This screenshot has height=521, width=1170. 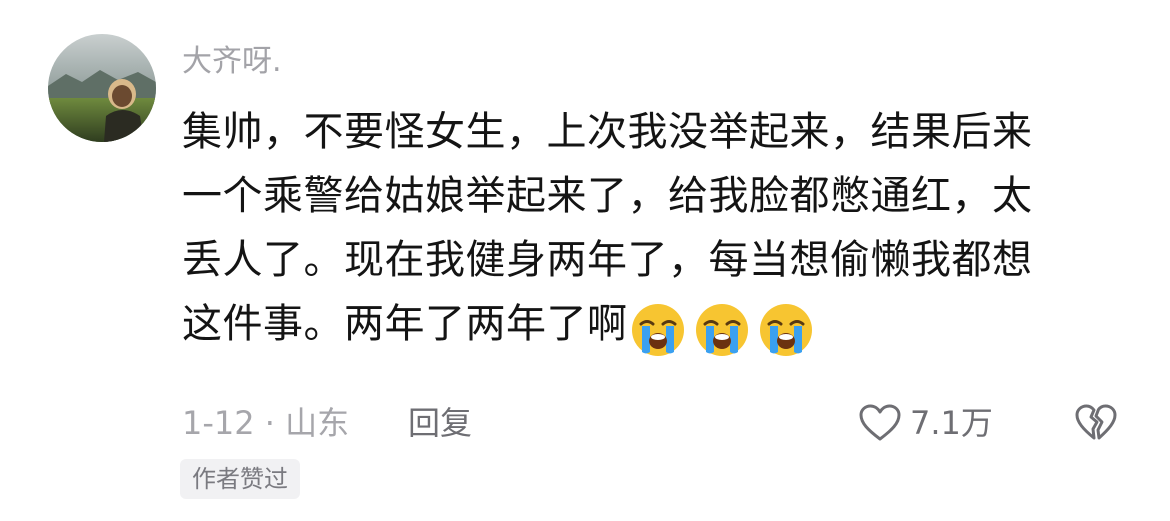 I want to click on comment-meta-row: 1-12 · 山东 回复 7.1万, so click(x=662, y=423).